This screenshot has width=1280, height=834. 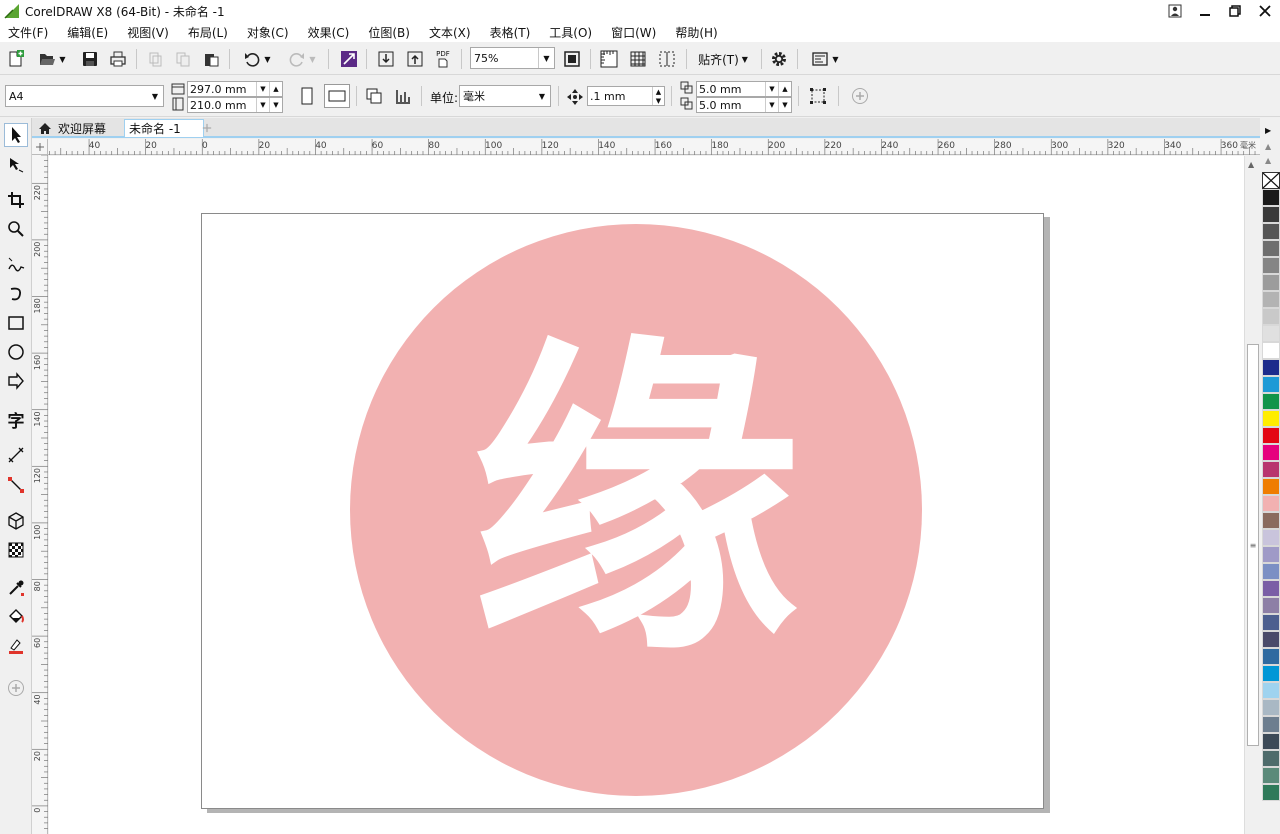 What do you see at coordinates (16, 352) in the screenshot?
I see `ellipse-tool-icon` at bounding box center [16, 352].